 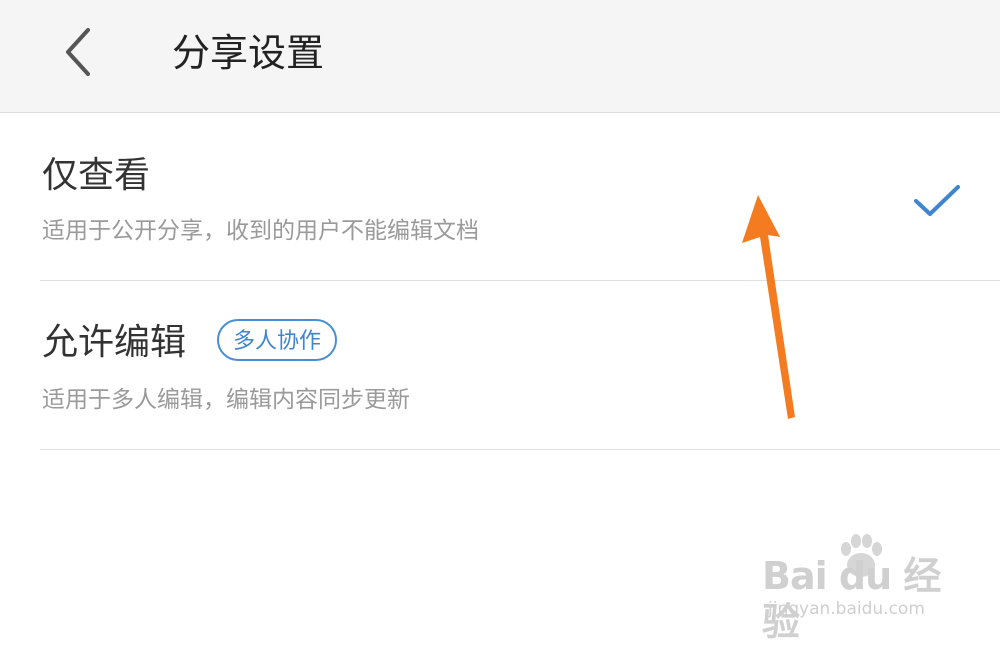 What do you see at coordinates (96, 175) in the screenshot?
I see `option-title: 仅查看` at bounding box center [96, 175].